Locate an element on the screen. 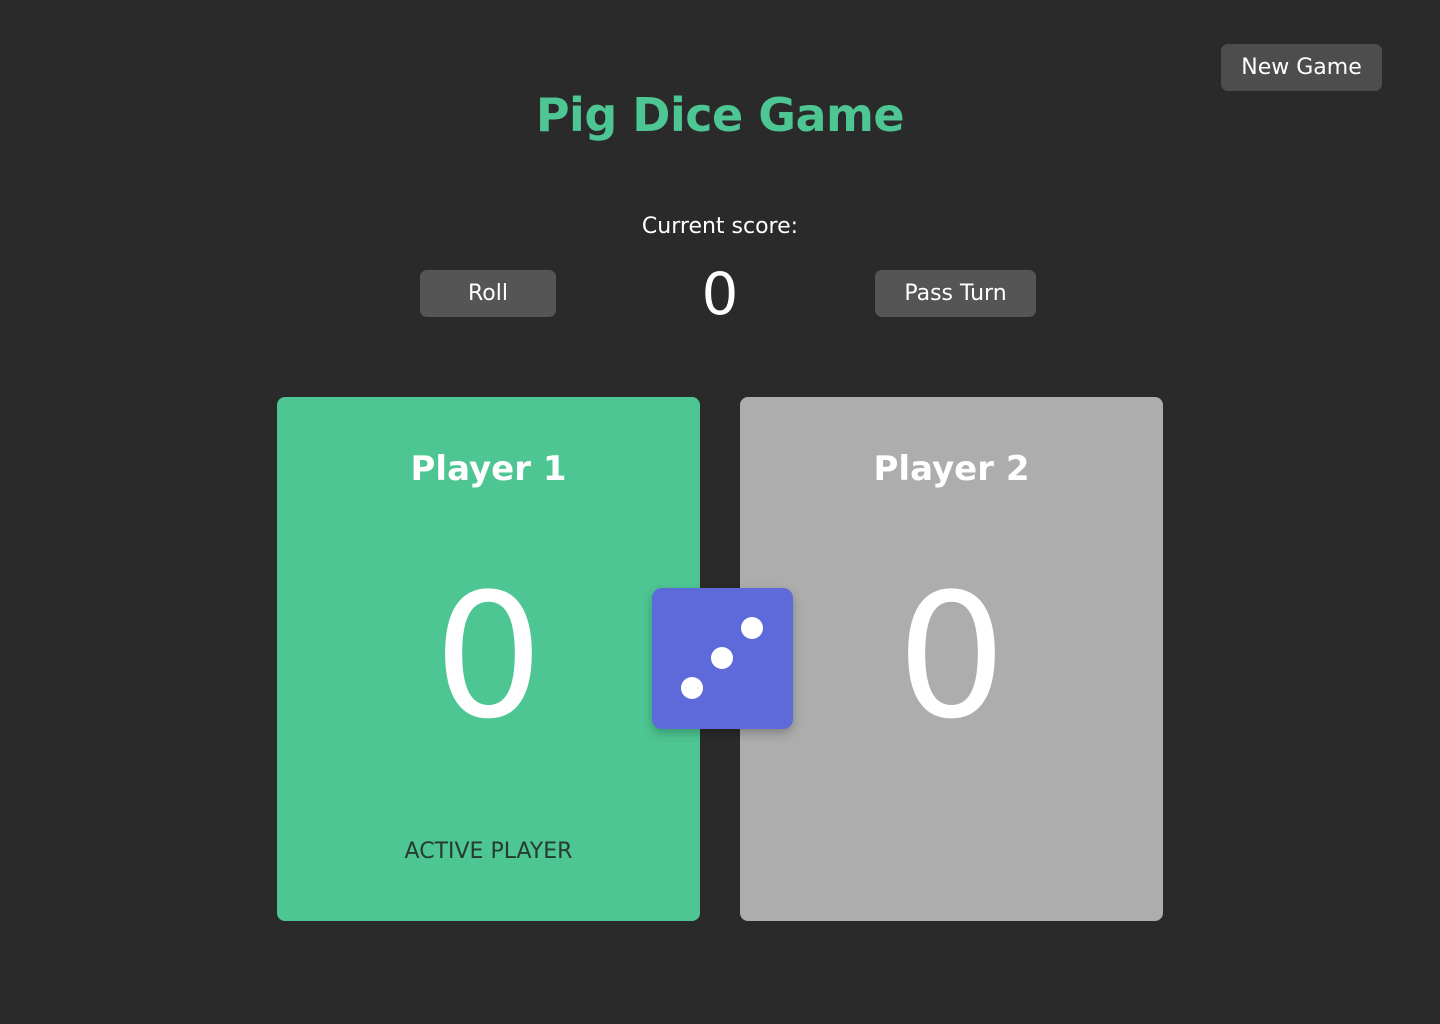  current-score-value: 0 is located at coordinates (720, 294).